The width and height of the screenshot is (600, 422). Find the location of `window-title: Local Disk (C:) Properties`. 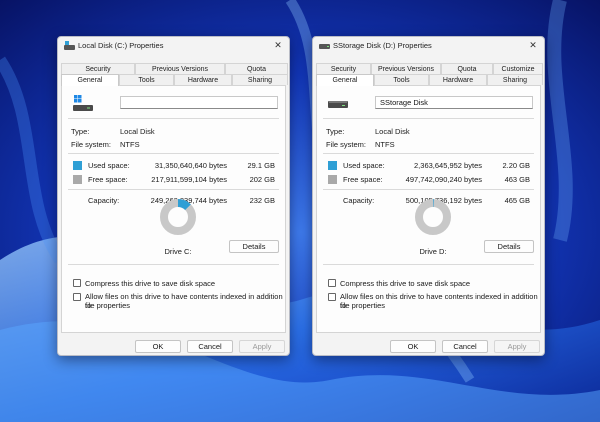

window-title: Local Disk (C:) Properties is located at coordinates (121, 45).